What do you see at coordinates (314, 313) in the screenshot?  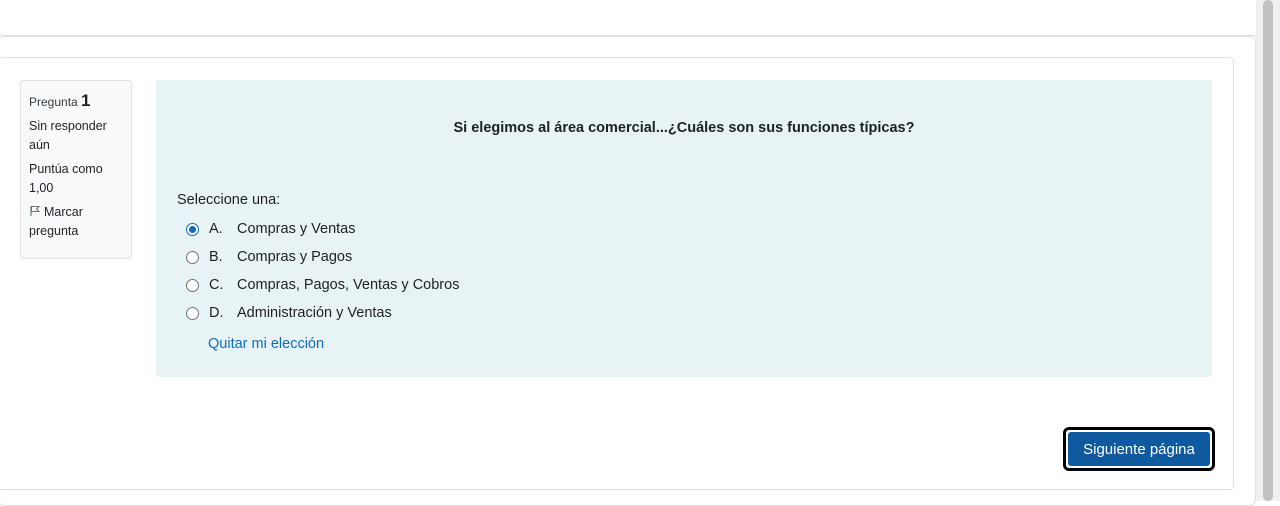 I see `option-text: Administración y Ventas` at bounding box center [314, 313].